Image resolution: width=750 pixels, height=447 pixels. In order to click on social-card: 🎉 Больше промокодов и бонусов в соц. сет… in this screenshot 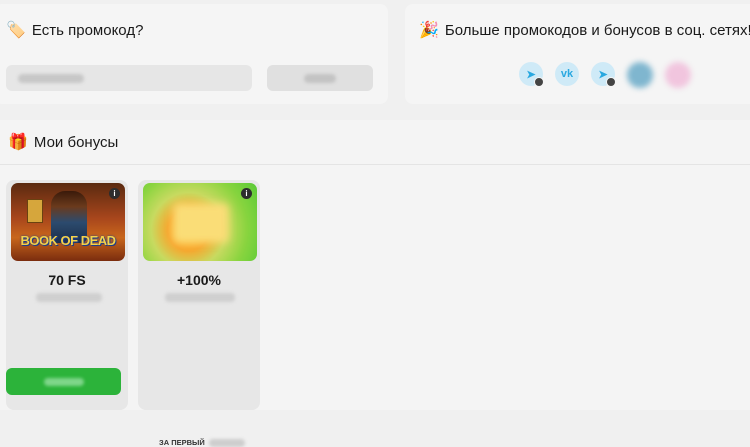, I will do `click(577, 54)`.